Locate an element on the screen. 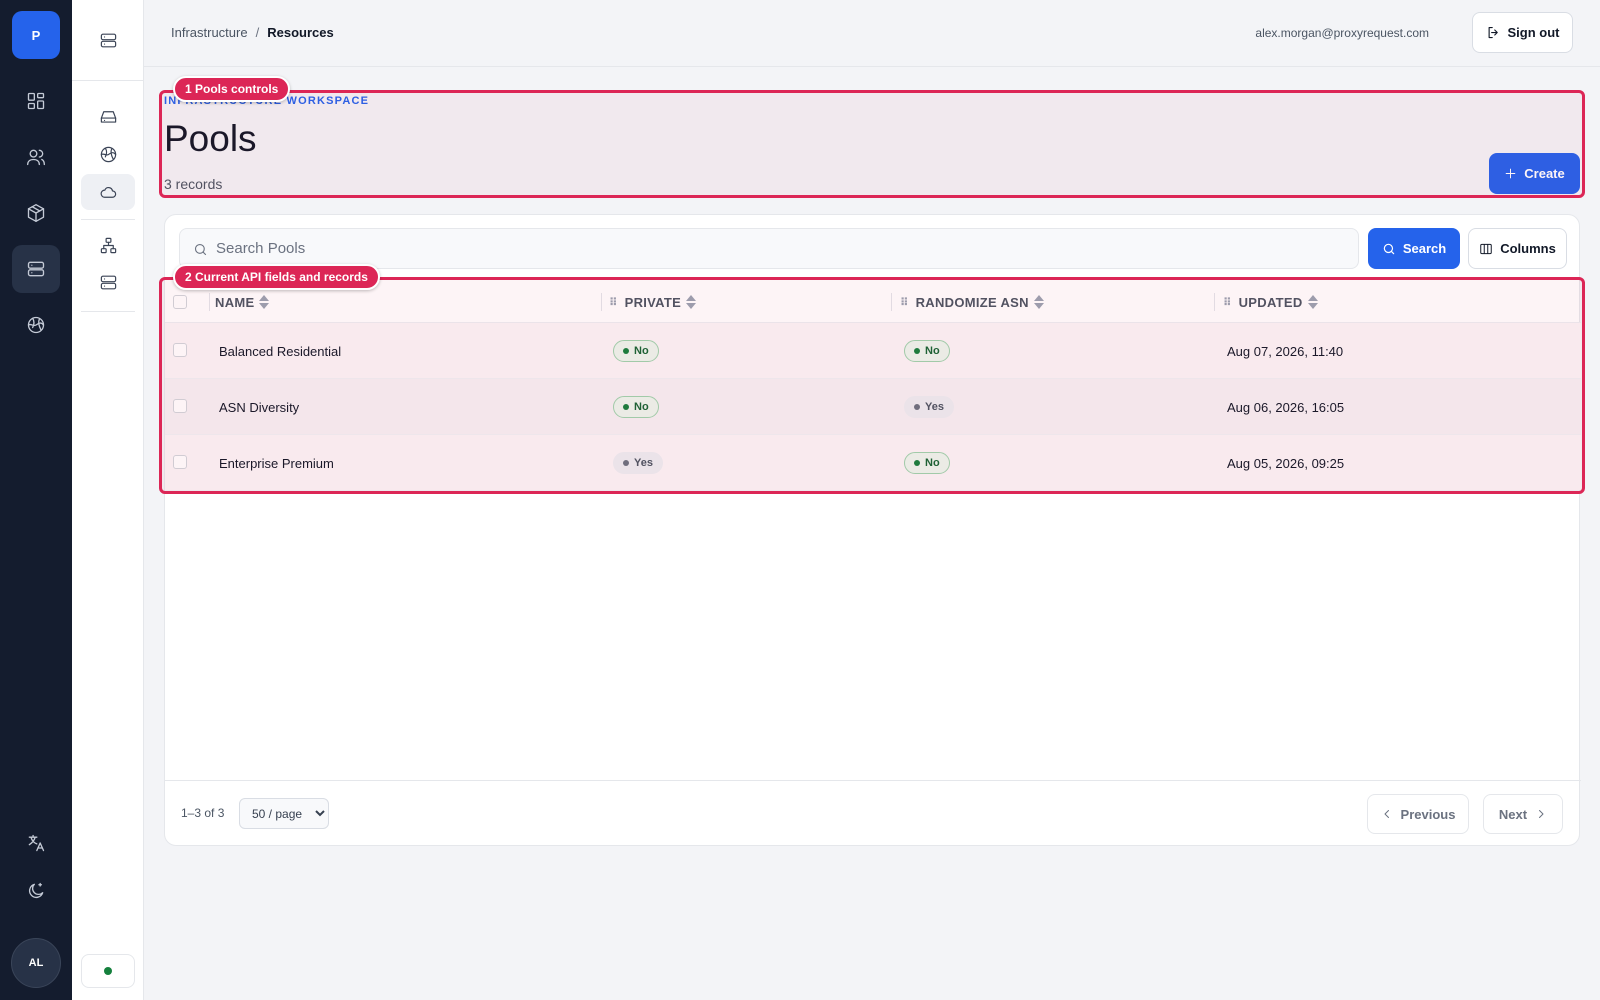  chevron-right-icon is located at coordinates (1541, 814).